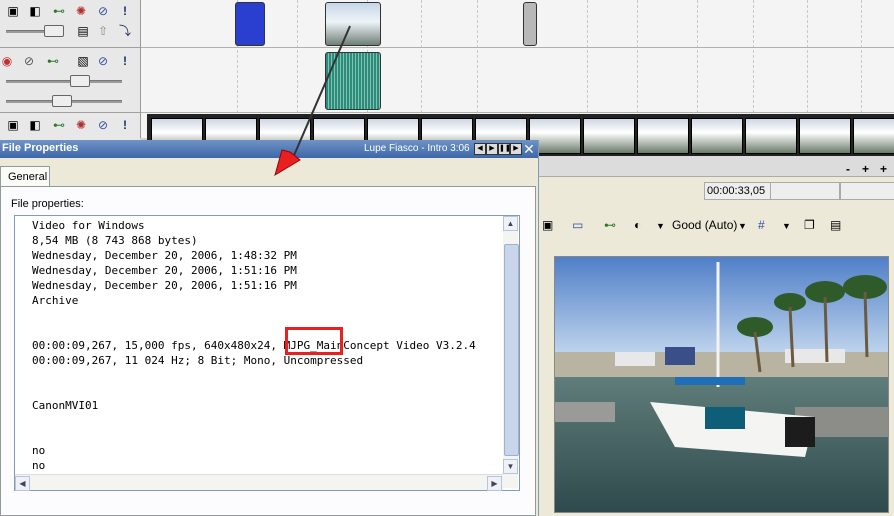 The width and height of the screenshot is (894, 516). I want to click on arrow-head-icon, so click(287, 163).